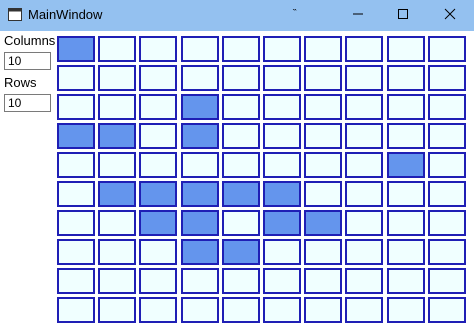 This screenshot has width=474, height=330. What do you see at coordinates (450, 15) in the screenshot?
I see `close-button` at bounding box center [450, 15].